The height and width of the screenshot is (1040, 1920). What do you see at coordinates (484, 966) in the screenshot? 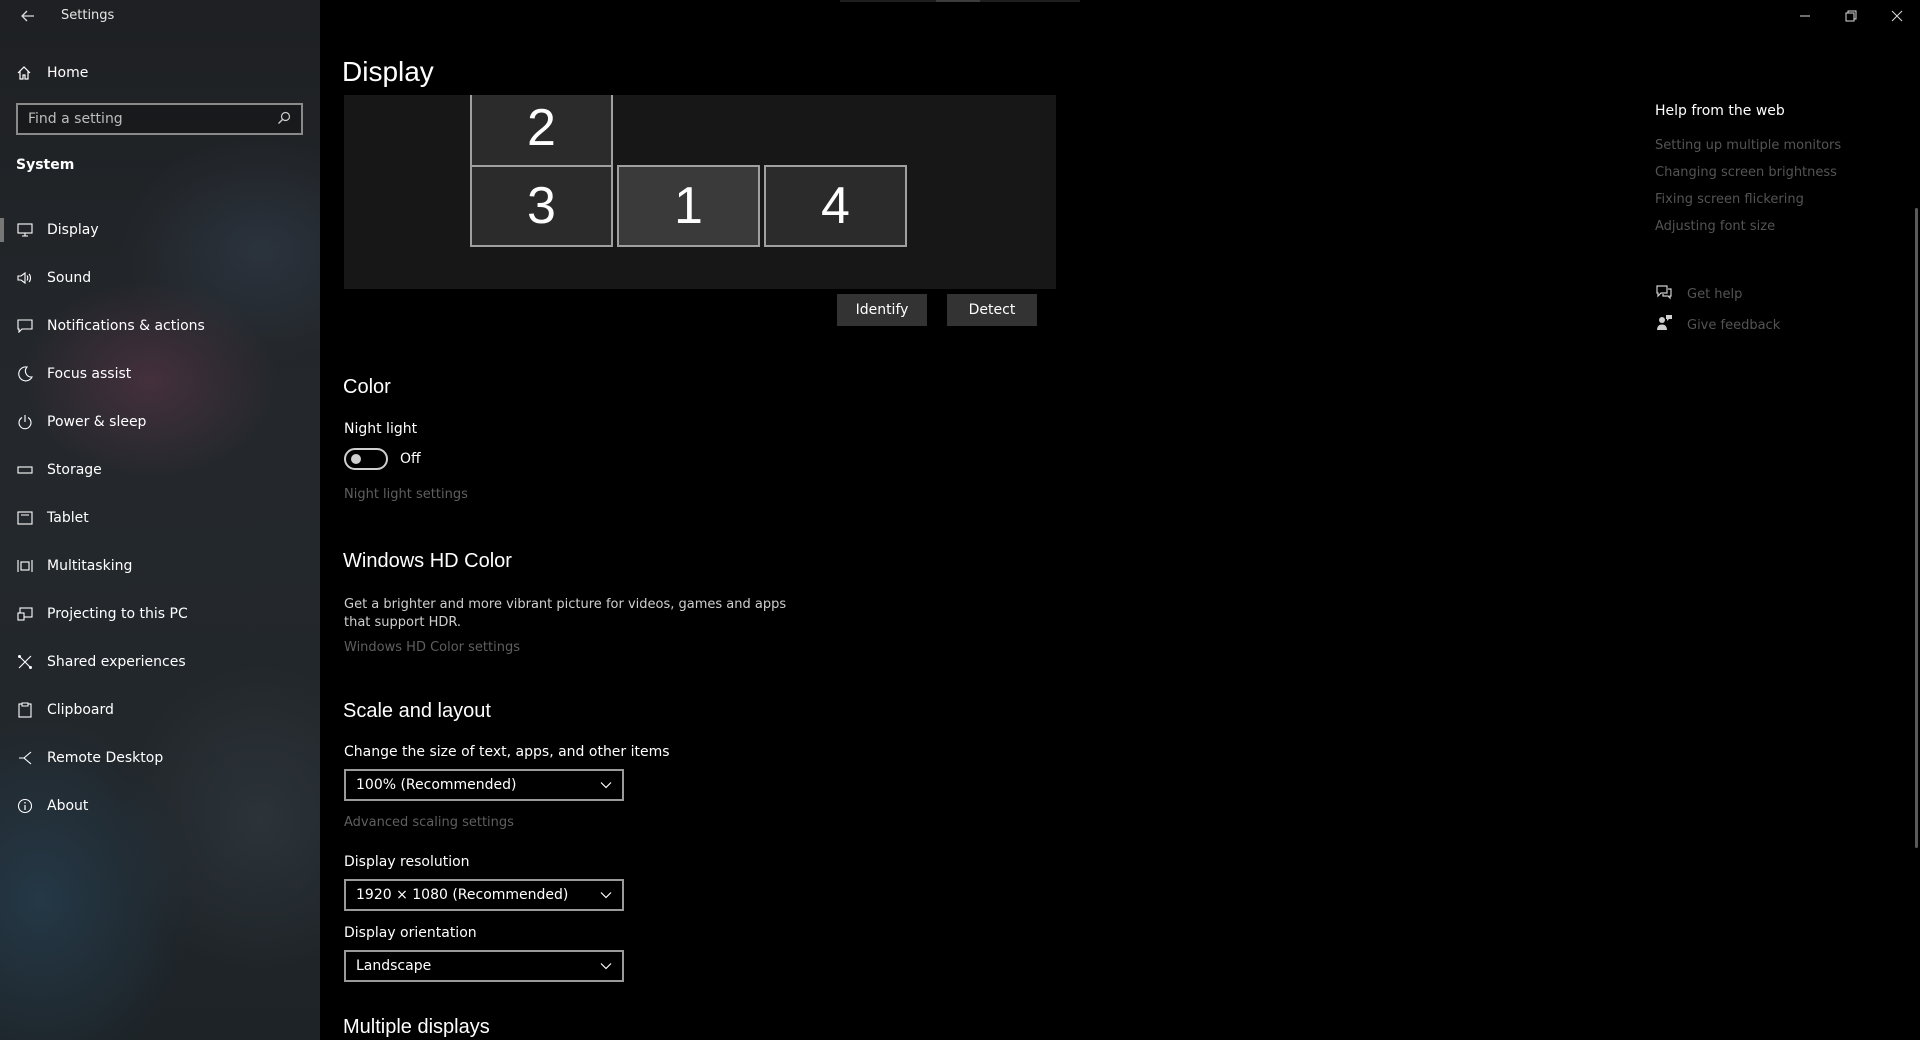
I see `orientation-dropdown: Landscape` at bounding box center [484, 966].